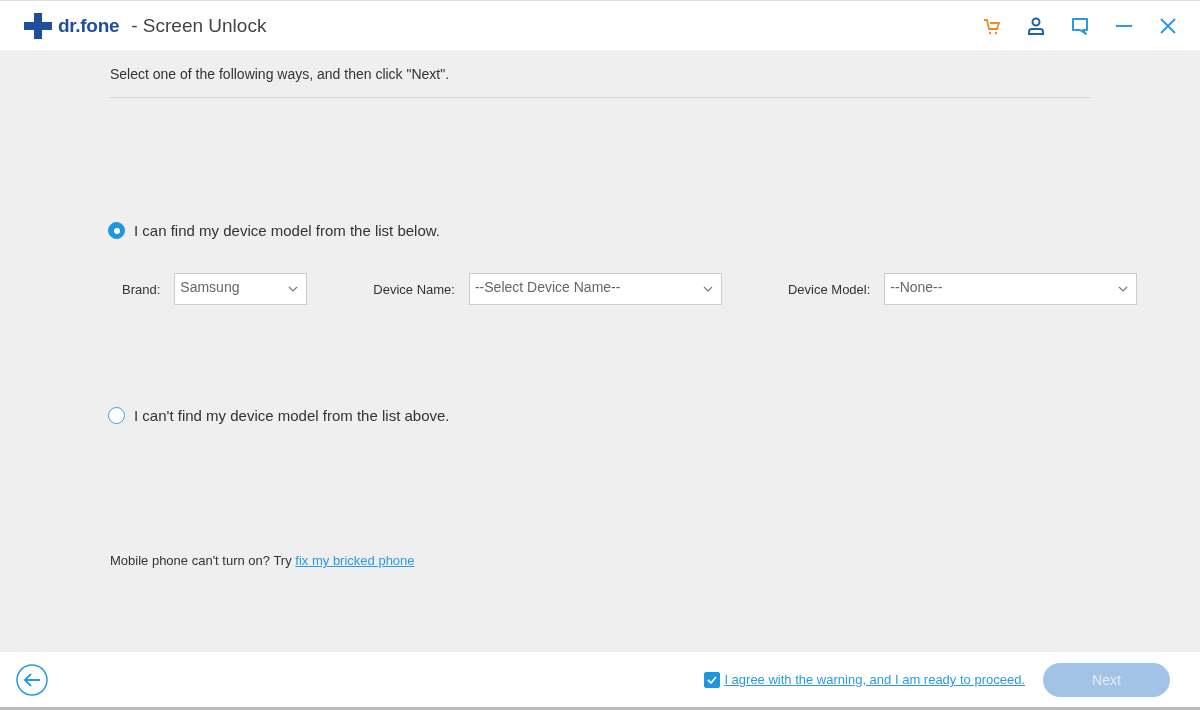 This screenshot has height=710, width=1200. Describe the element at coordinates (712, 679) in the screenshot. I see `checkbox` at that location.